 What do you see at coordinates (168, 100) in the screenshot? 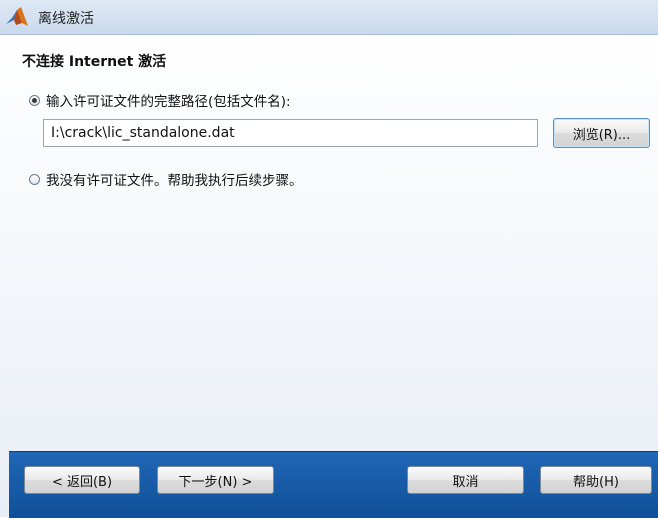
I see `radio-enter-path-label: 输入许可证文件的完整路径(包括文件名):` at bounding box center [168, 100].